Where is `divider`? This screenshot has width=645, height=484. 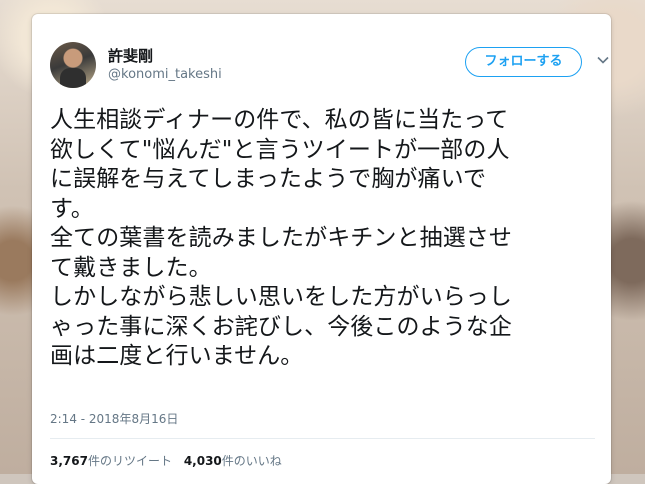
divider is located at coordinates (322, 438).